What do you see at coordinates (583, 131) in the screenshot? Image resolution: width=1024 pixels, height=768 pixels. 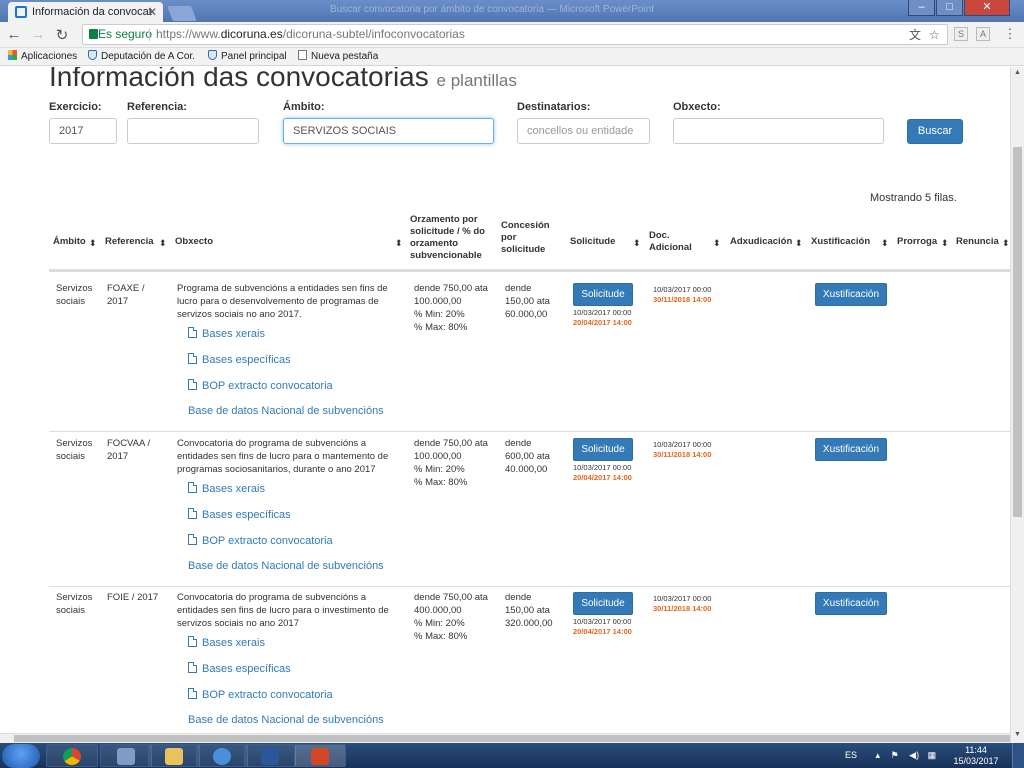 I see `destinatarios-input: concellos ou entidade` at bounding box center [583, 131].